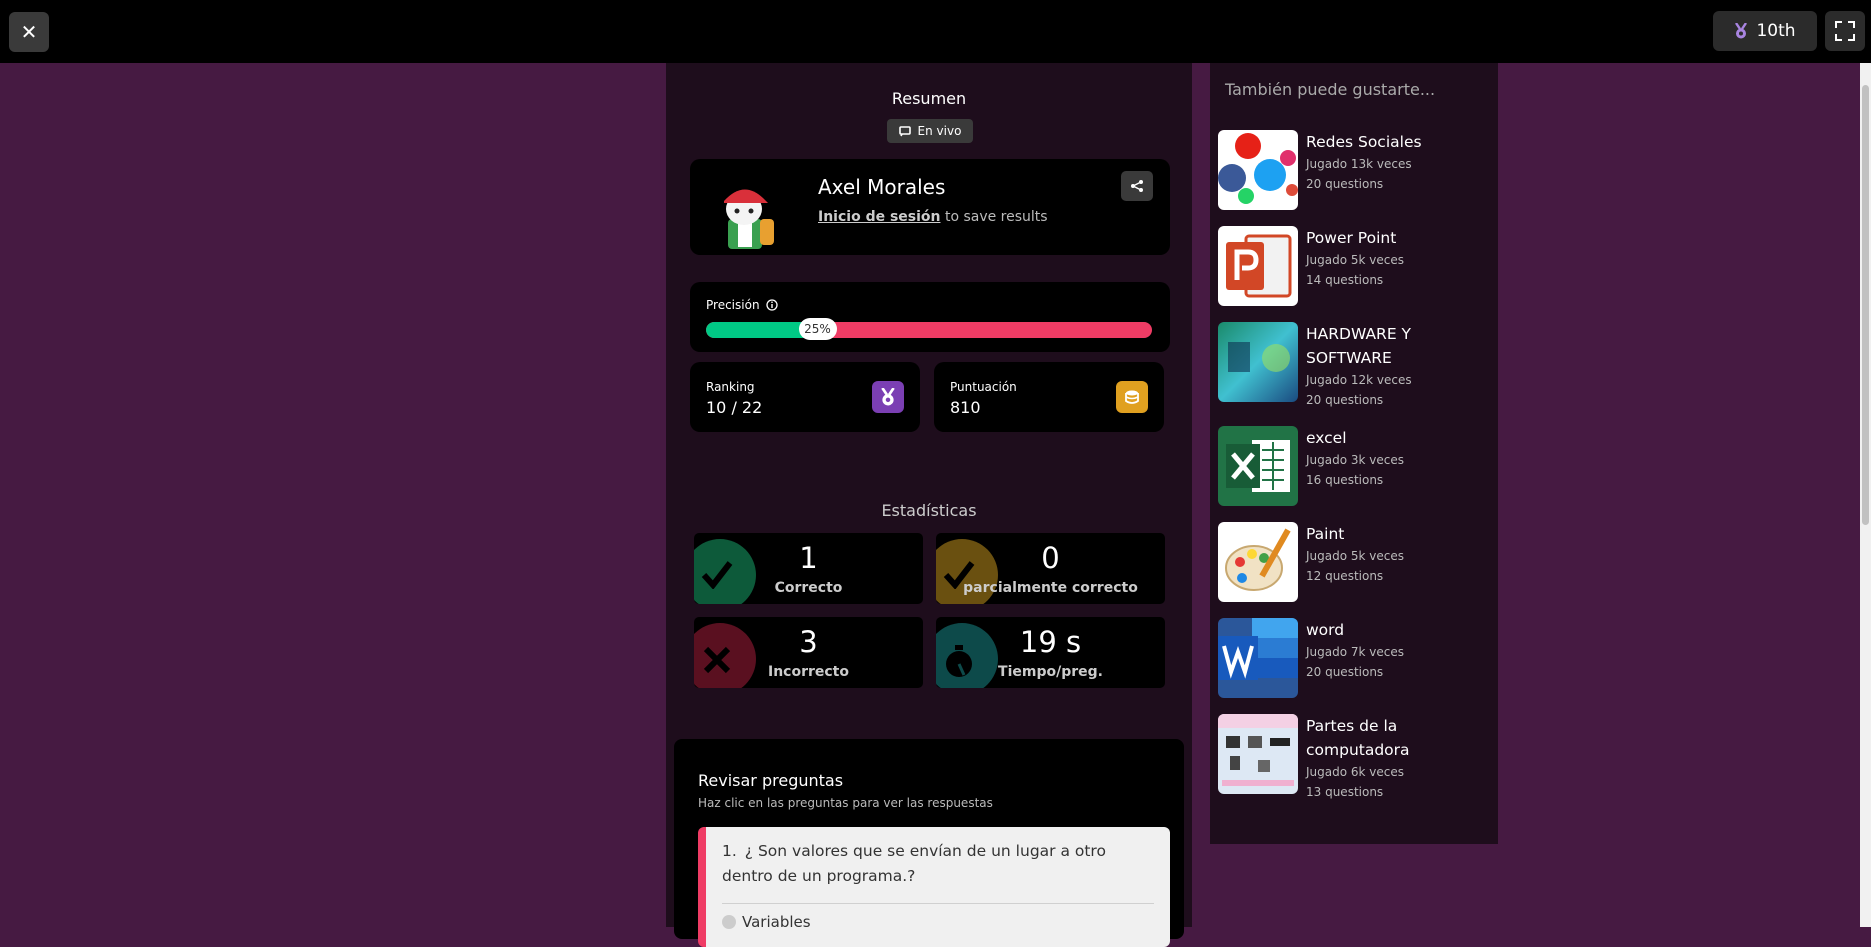 The width and height of the screenshot is (1871, 947). Describe the element at coordinates (1345, 792) in the screenshot. I see `quiz-question-count: 13 questions` at that location.